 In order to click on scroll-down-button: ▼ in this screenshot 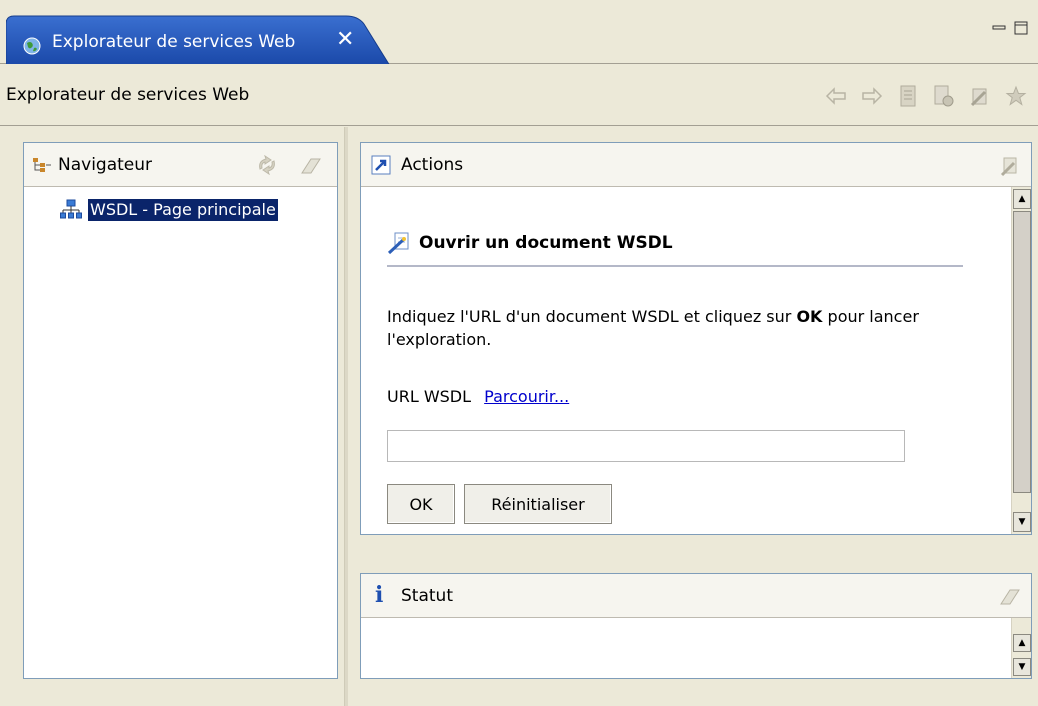, I will do `click(1022, 522)`.